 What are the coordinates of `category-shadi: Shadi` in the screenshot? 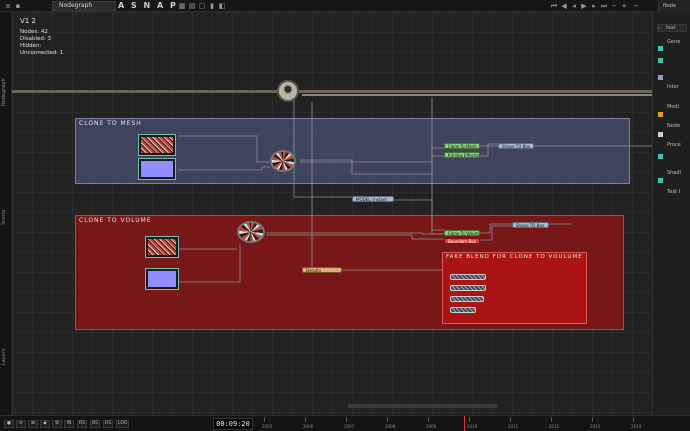 It's located at (674, 173).